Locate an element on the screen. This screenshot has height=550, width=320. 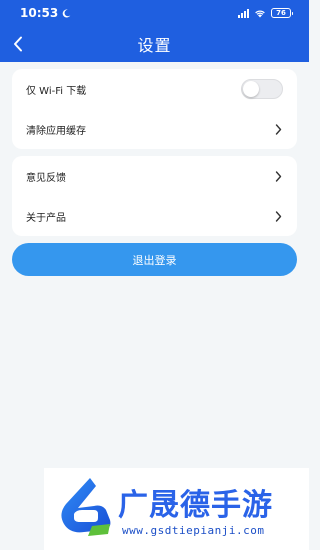
setting-row-clear-cache: 清除应用缓存 is located at coordinates (154, 129).